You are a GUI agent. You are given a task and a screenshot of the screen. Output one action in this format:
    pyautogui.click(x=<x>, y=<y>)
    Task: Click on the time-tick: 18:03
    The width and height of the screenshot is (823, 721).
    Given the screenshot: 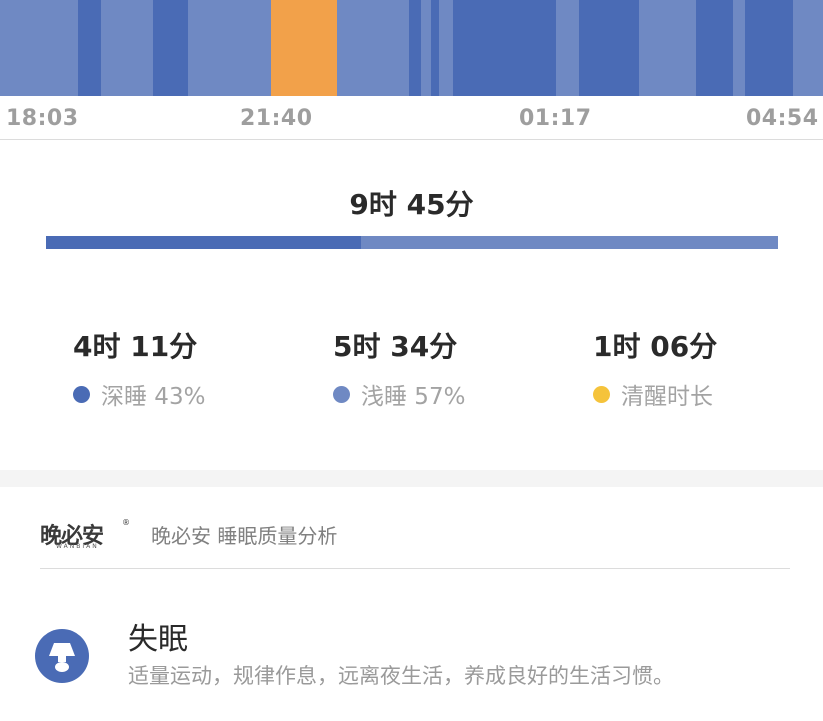 What is the action you would take?
    pyautogui.click(x=42, y=118)
    